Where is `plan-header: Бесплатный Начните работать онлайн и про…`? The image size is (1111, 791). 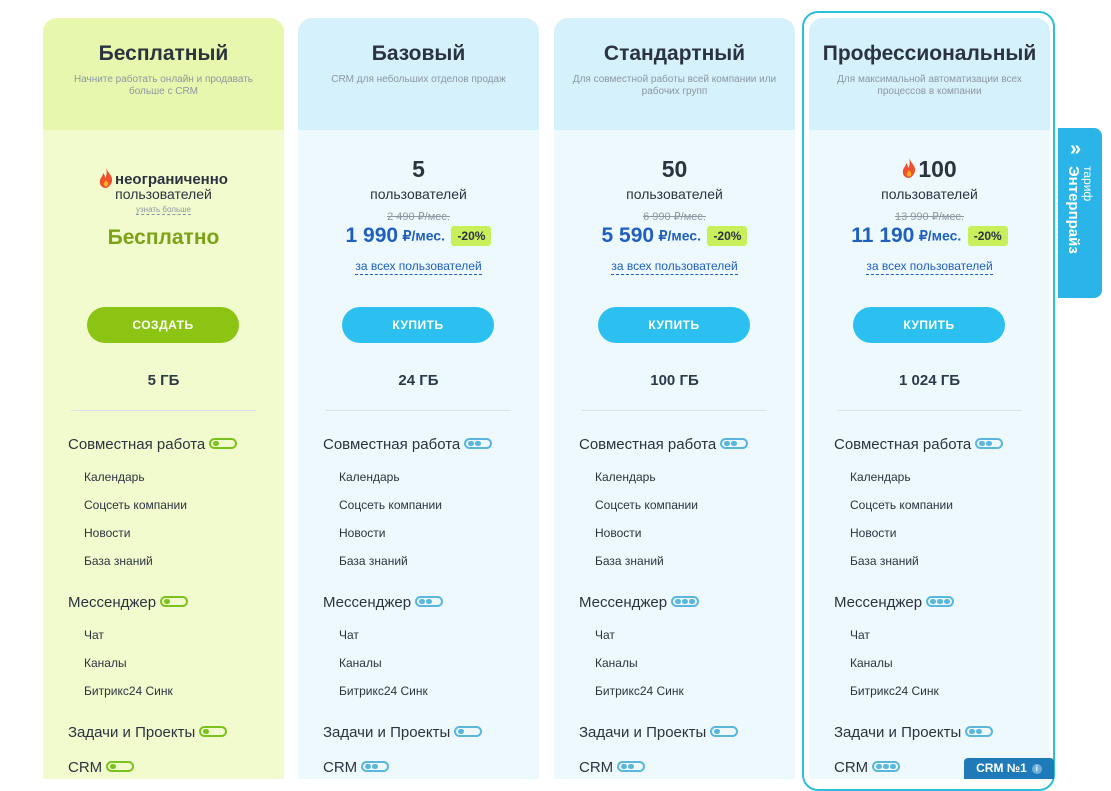 plan-header: Бесплатный Начните работать онлайн и про… is located at coordinates (163, 74).